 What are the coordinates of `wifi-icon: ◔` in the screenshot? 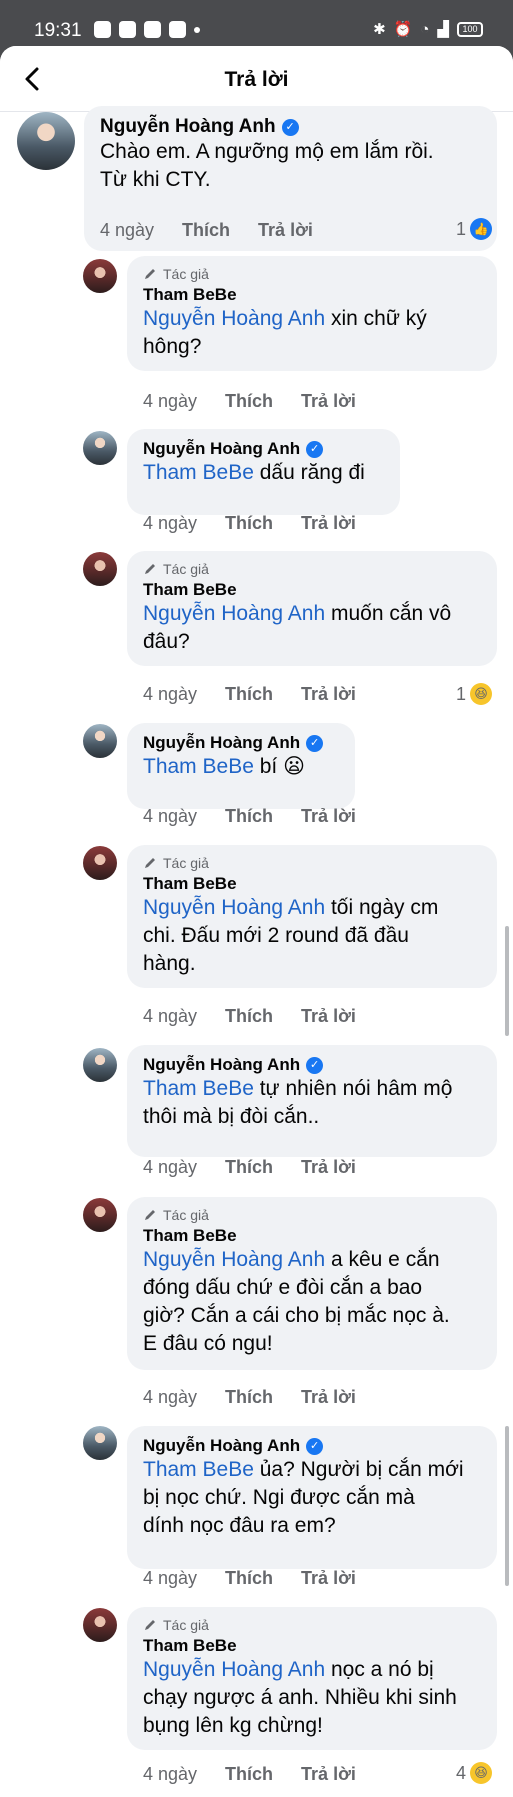 It's located at (425, 29).